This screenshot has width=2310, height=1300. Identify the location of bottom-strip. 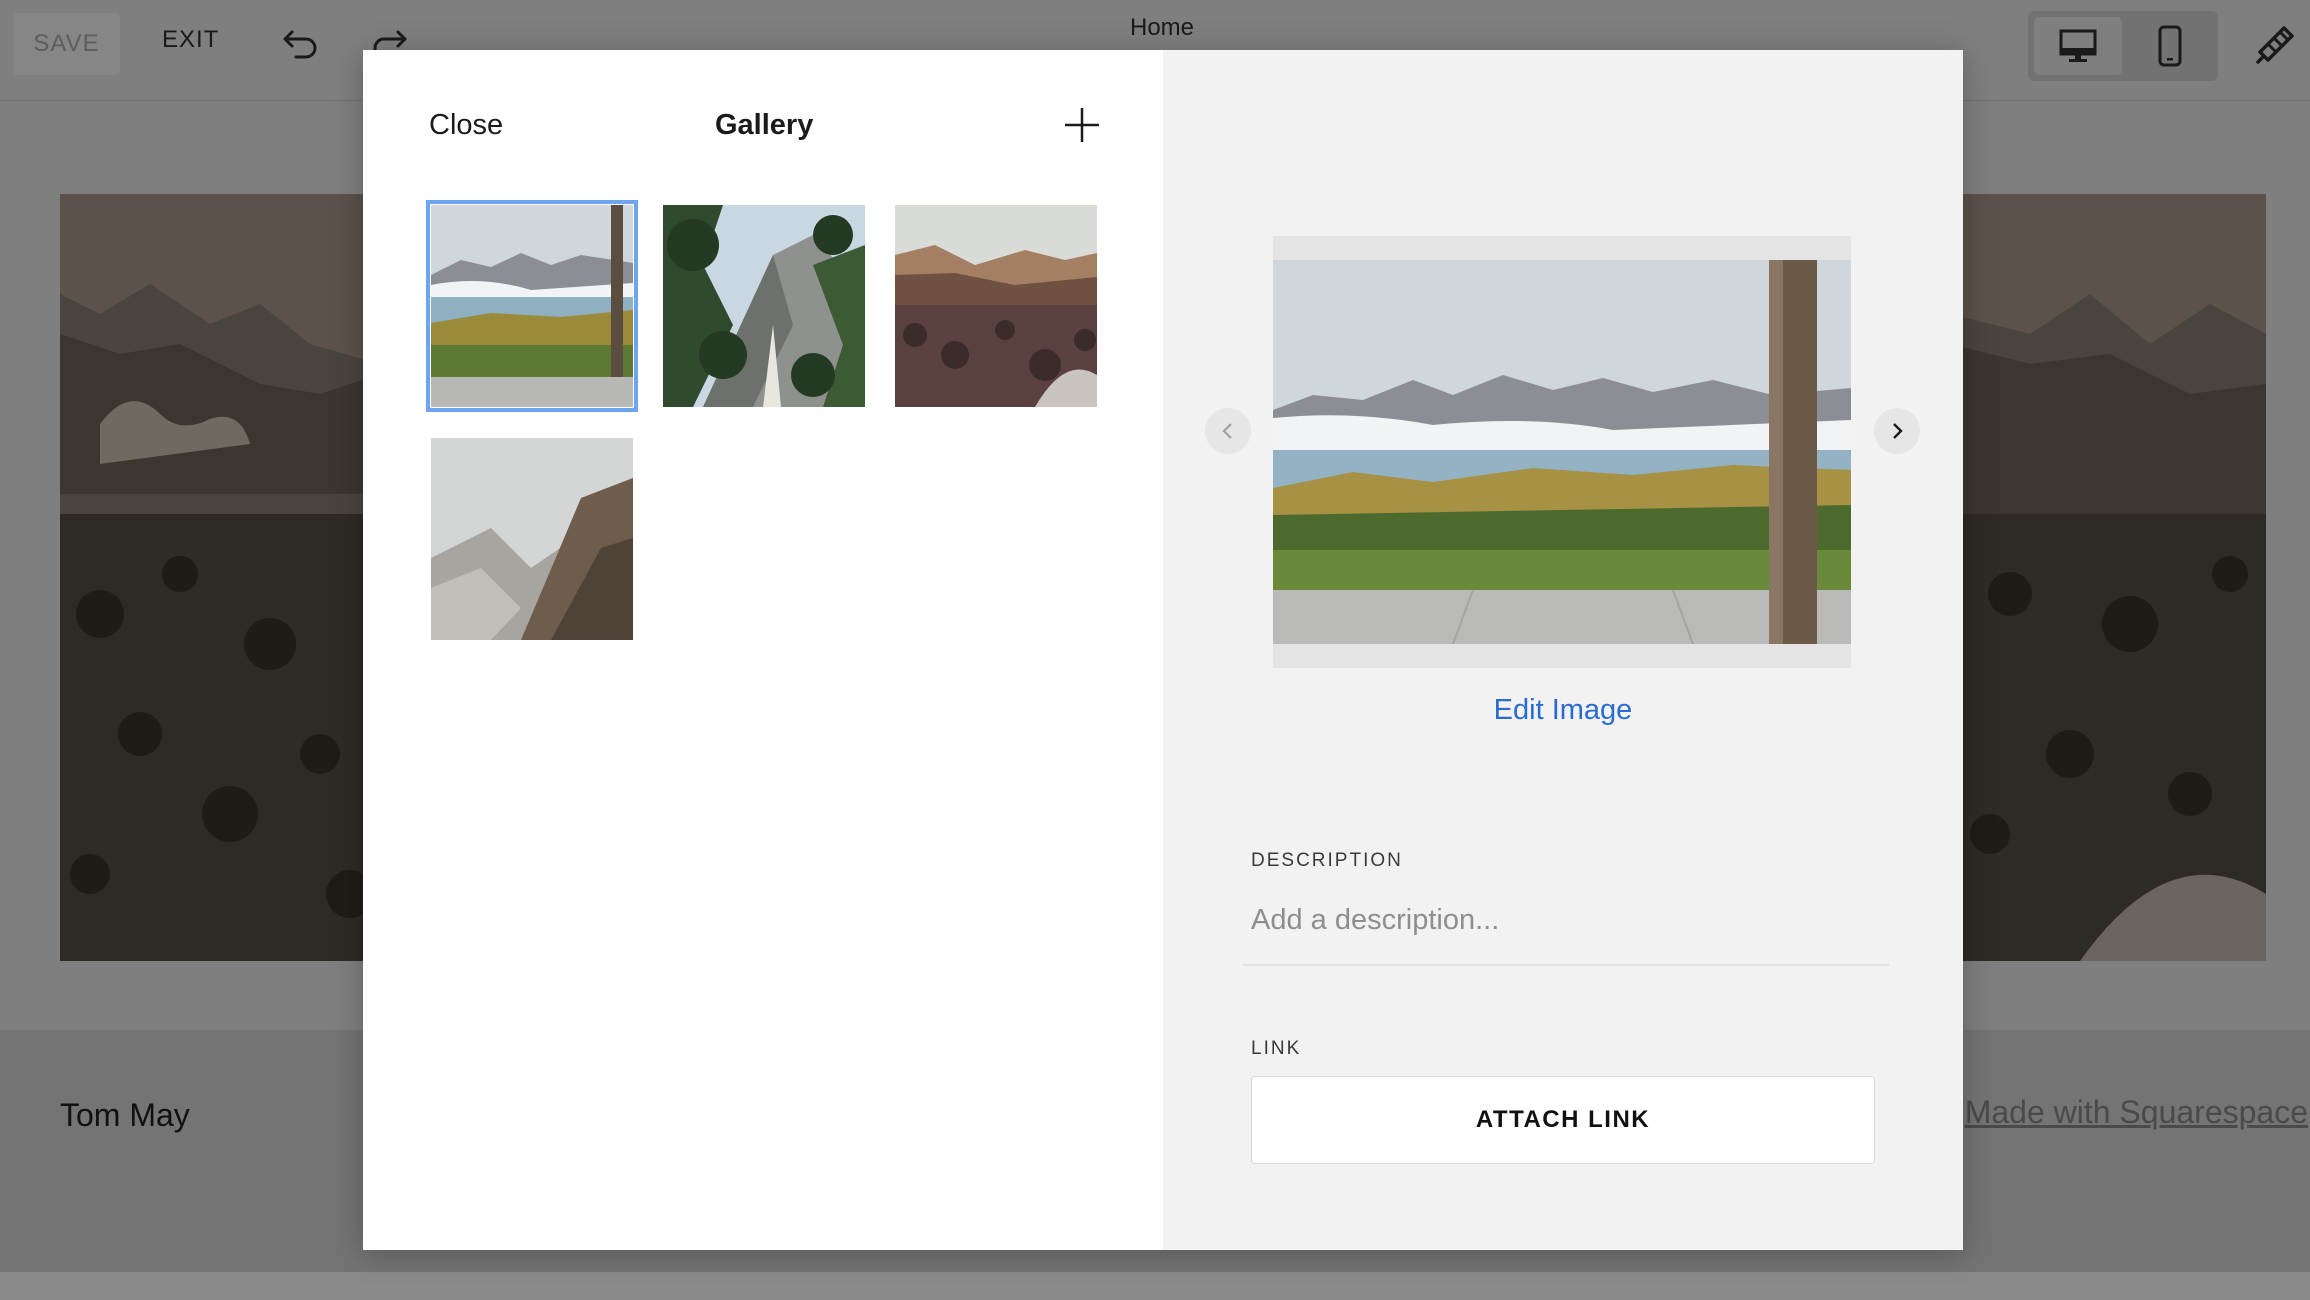
(1155, 1286).